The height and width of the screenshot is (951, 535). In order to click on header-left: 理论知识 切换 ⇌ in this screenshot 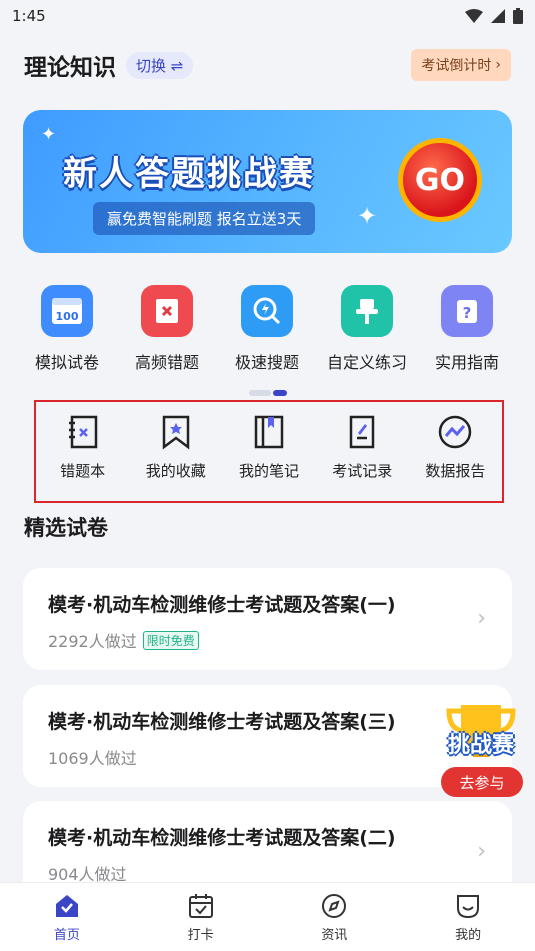, I will do `click(109, 65)`.